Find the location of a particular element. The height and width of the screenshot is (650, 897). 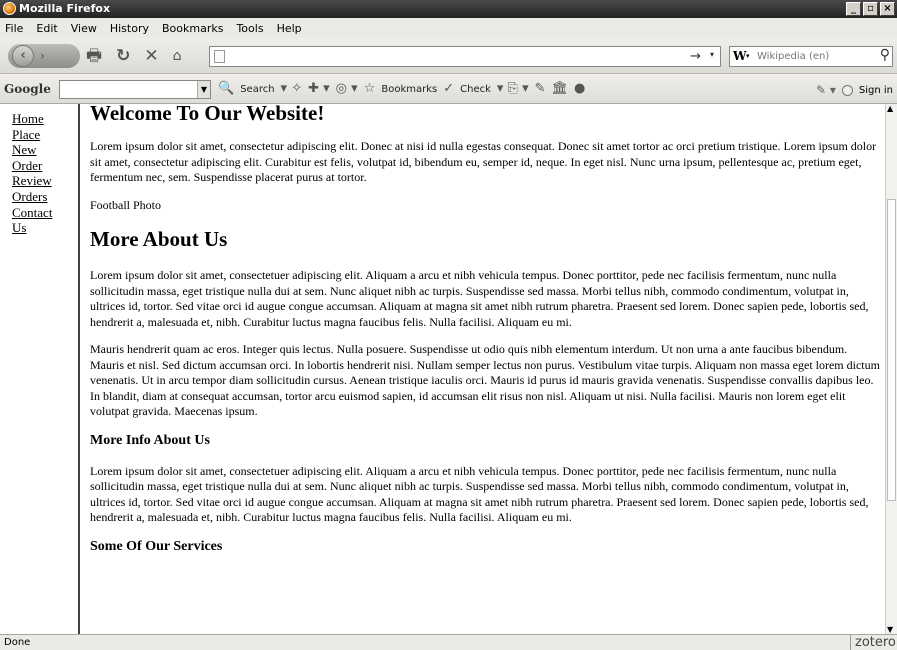

spellcheck-icon: ✓ is located at coordinates (448, 88).